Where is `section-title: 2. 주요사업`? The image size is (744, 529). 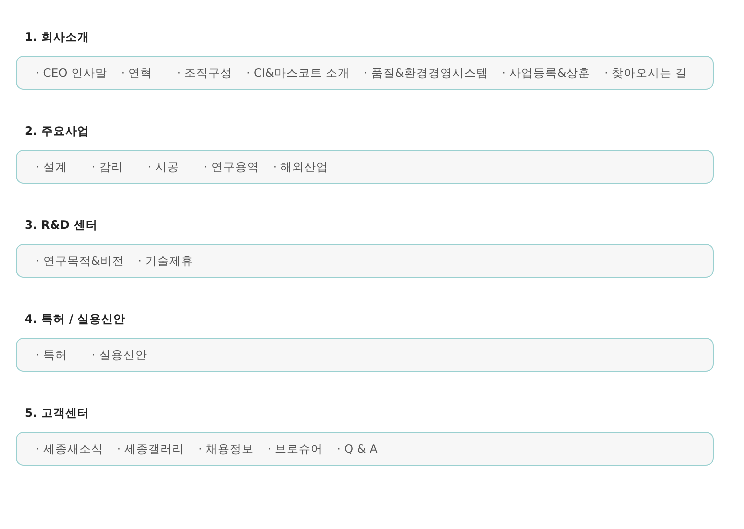
section-title: 2. 주요사업 is located at coordinates (57, 131).